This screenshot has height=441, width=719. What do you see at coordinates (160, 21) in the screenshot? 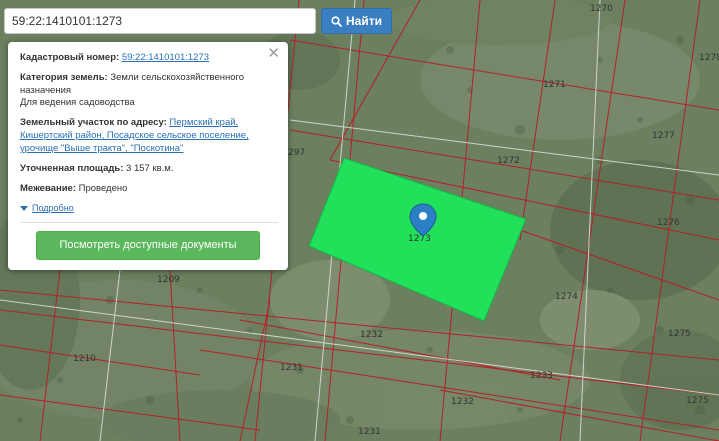
I see `cadastral-search-input` at bounding box center [160, 21].